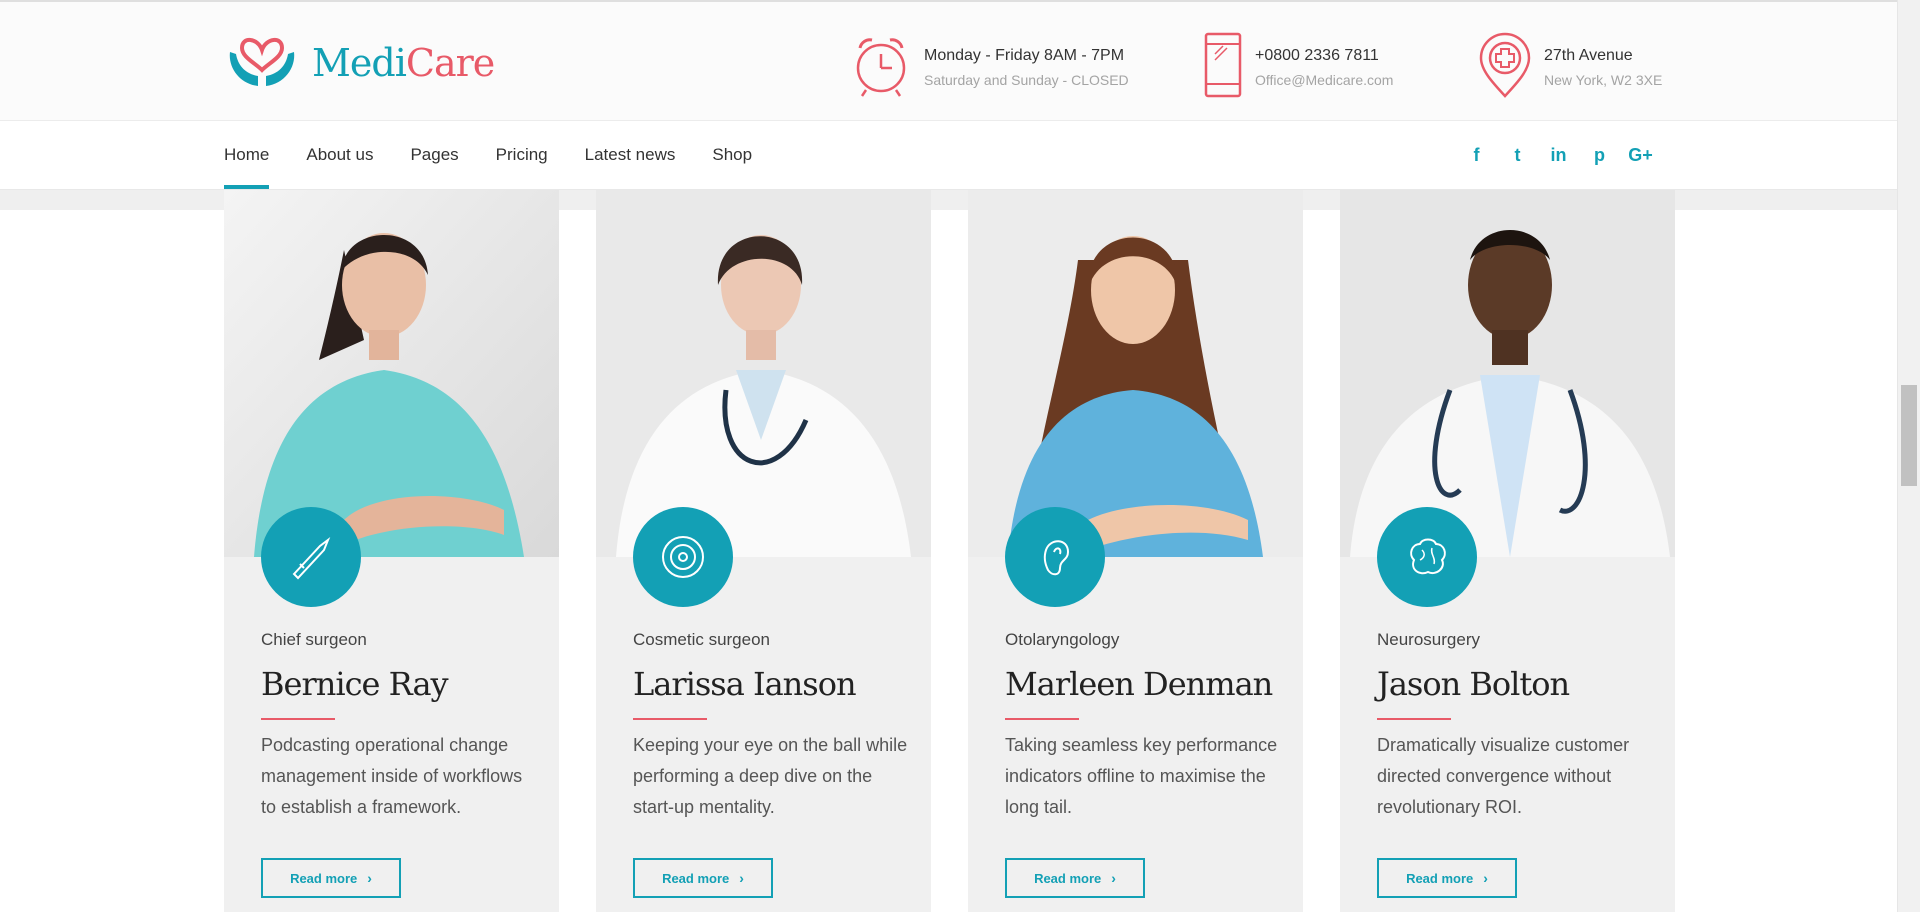 The height and width of the screenshot is (912, 1920). I want to click on phone-icon, so click(1223, 67).